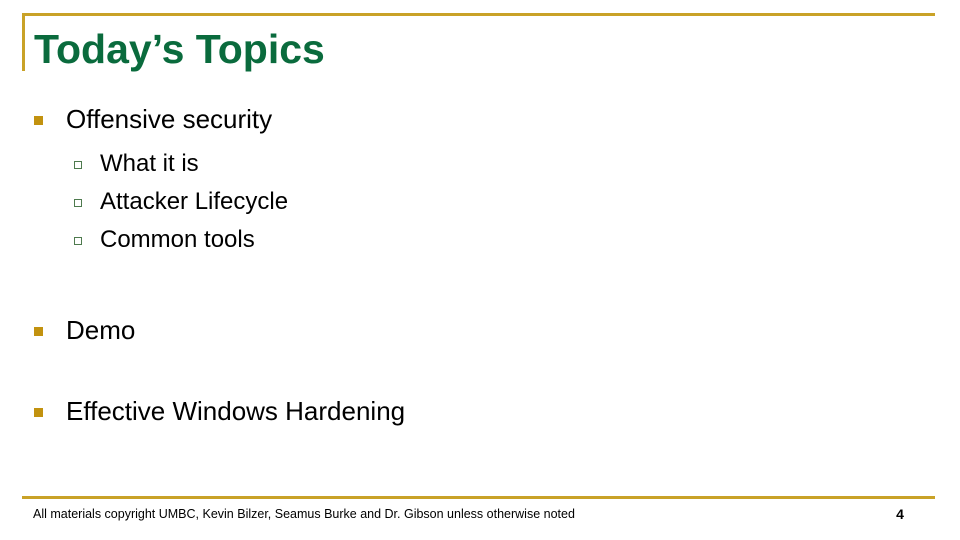 The image size is (960, 540). Describe the element at coordinates (495, 164) in the screenshot. I see `bullet-level2-what-it-is: What it is` at that location.